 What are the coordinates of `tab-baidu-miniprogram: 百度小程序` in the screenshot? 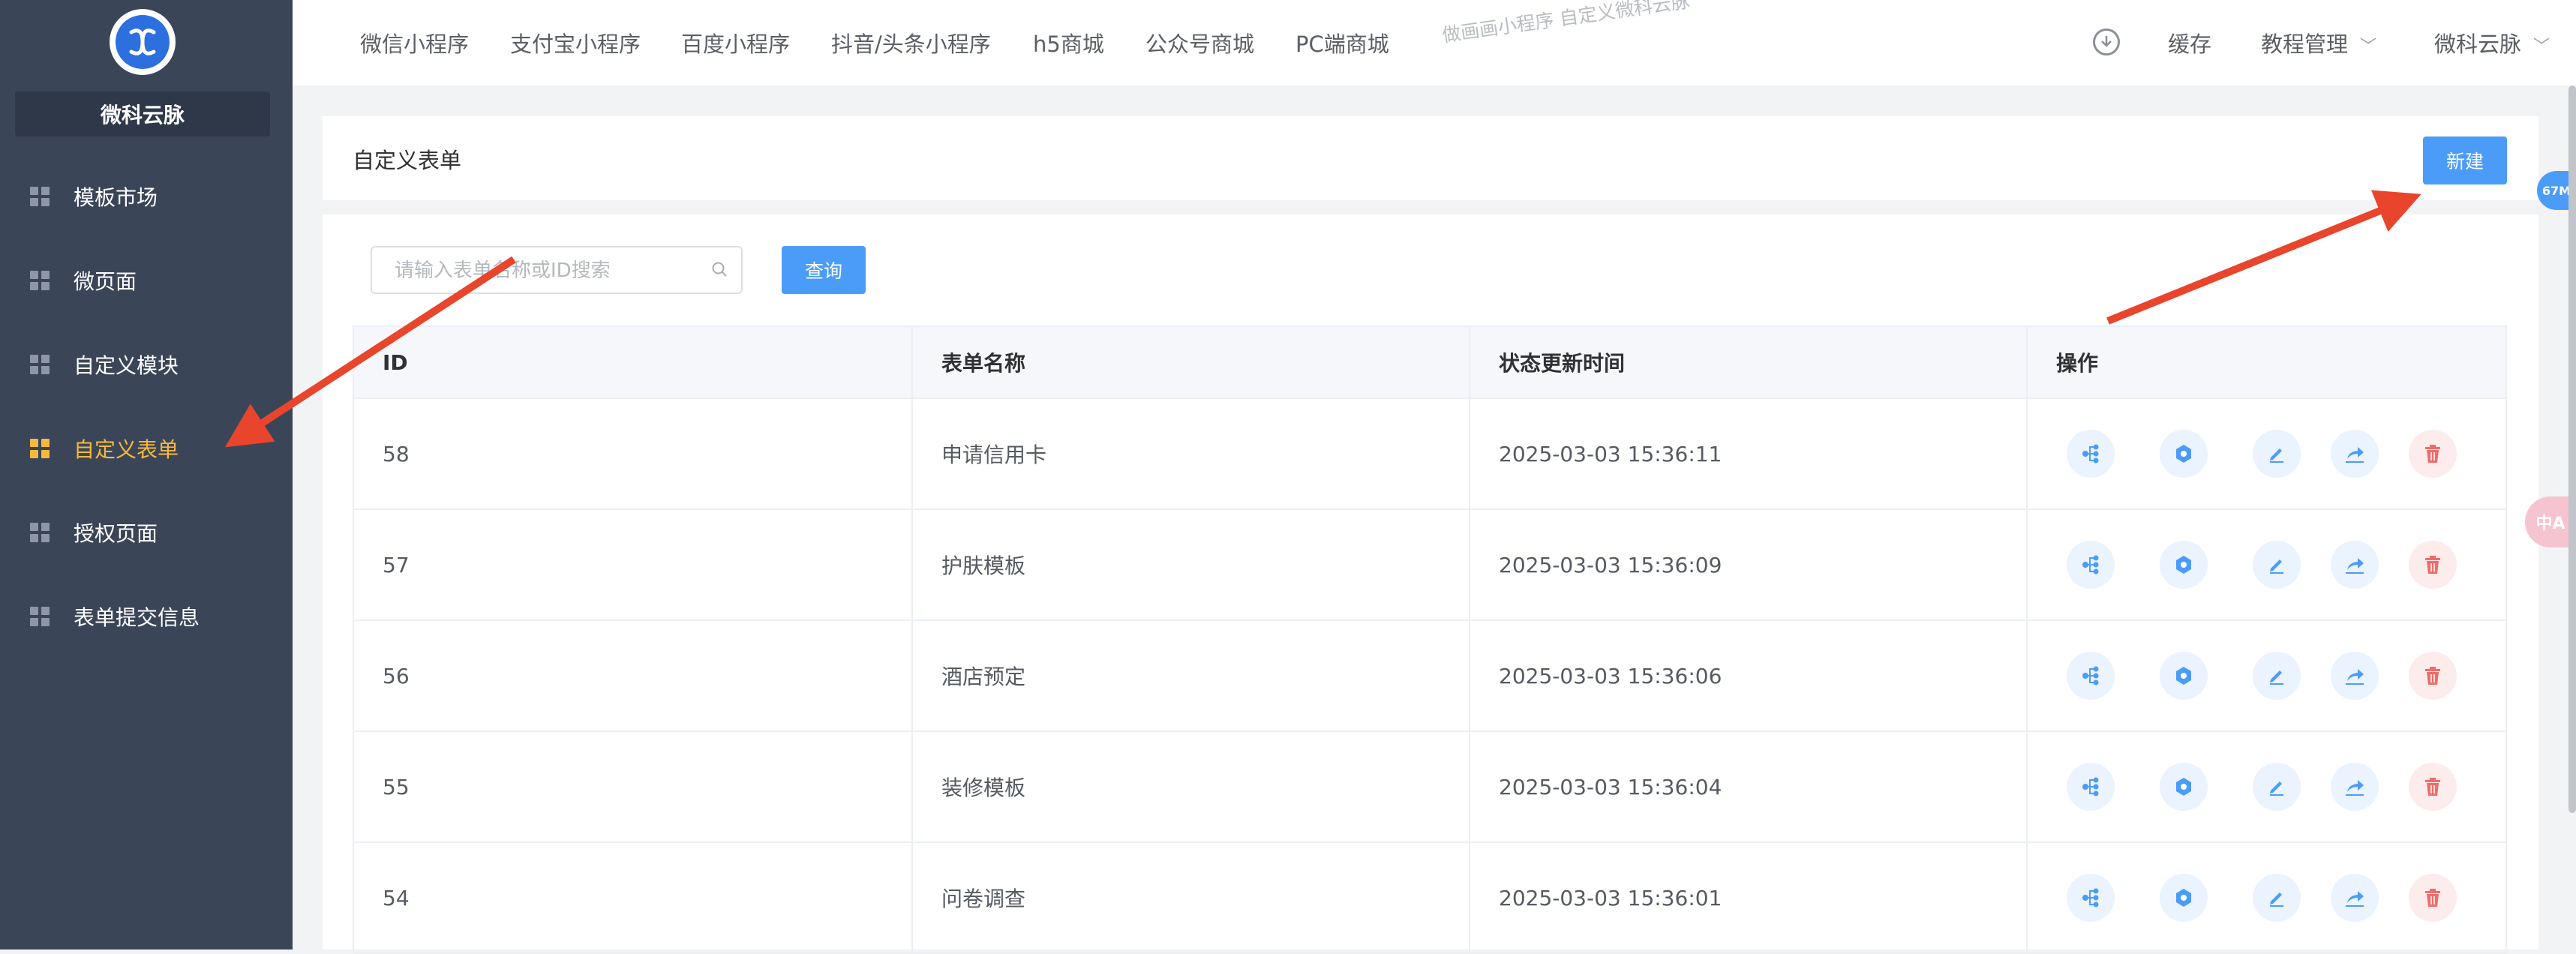 It's located at (735, 42).